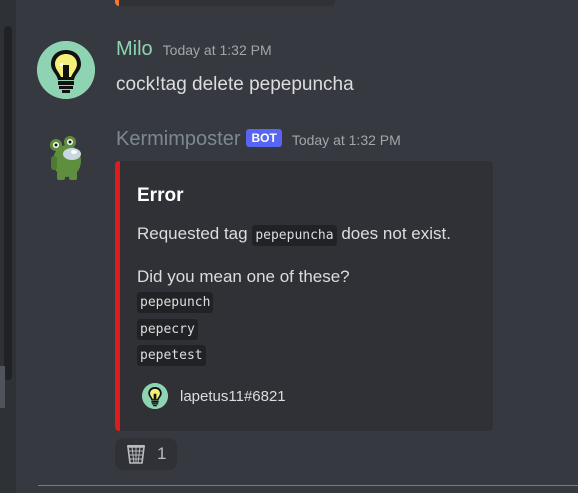 The image size is (578, 493). I want to click on inline-code: pepepunch, so click(175, 302).